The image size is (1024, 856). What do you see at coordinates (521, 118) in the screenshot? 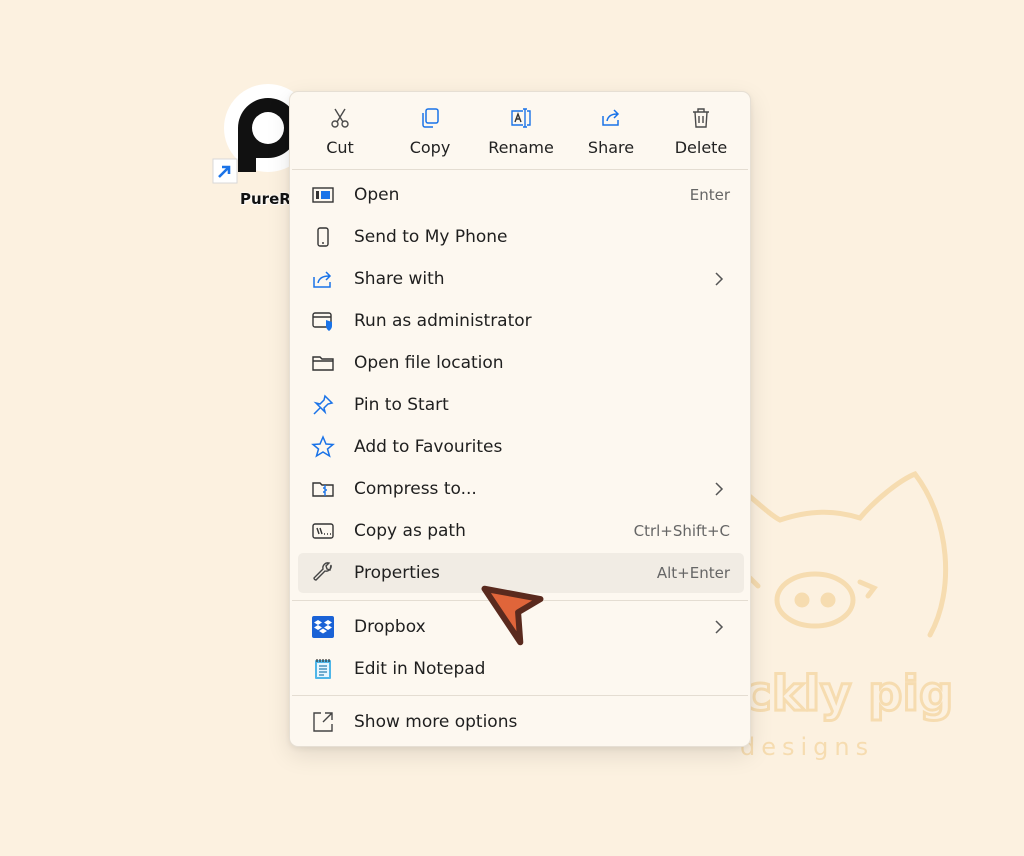
I see `rename-icon` at bounding box center [521, 118].